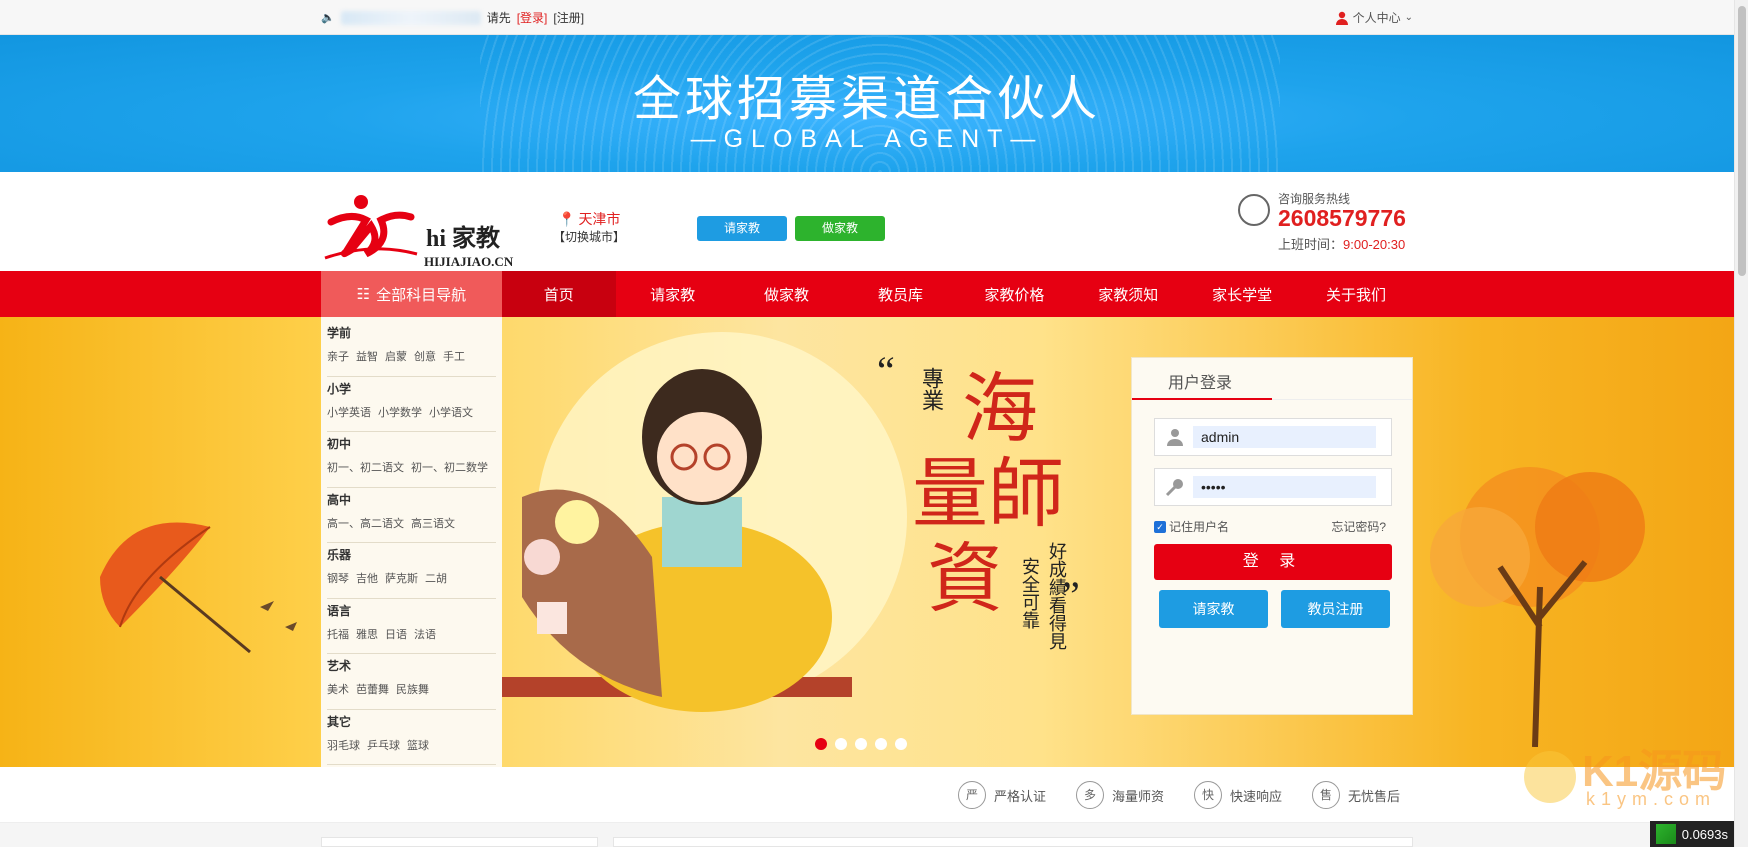 This screenshot has width=1748, height=847. What do you see at coordinates (1358, 526) in the screenshot?
I see `forgot-password-link: 忘记密码?` at bounding box center [1358, 526].